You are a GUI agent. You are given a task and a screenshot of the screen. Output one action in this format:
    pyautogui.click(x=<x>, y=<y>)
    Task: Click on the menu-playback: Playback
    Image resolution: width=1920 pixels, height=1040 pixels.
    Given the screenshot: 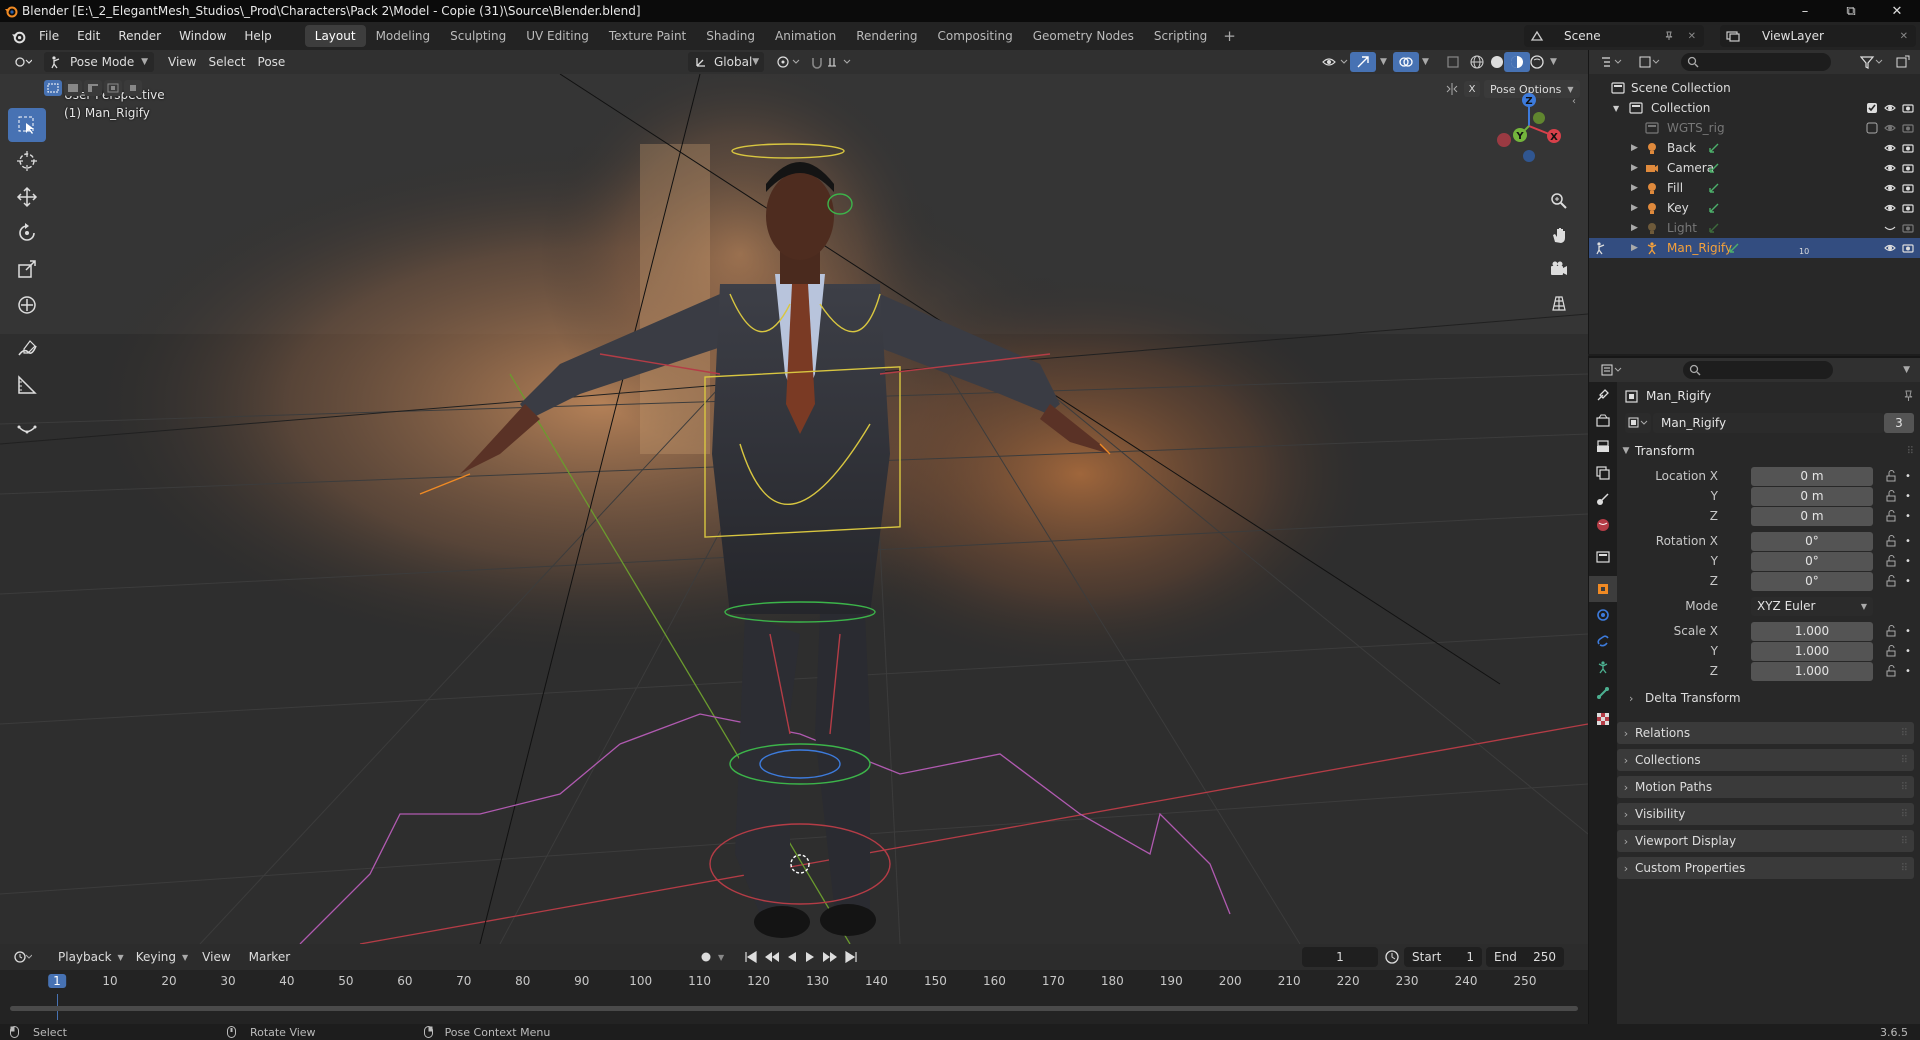 What is the action you would take?
    pyautogui.click(x=85, y=957)
    